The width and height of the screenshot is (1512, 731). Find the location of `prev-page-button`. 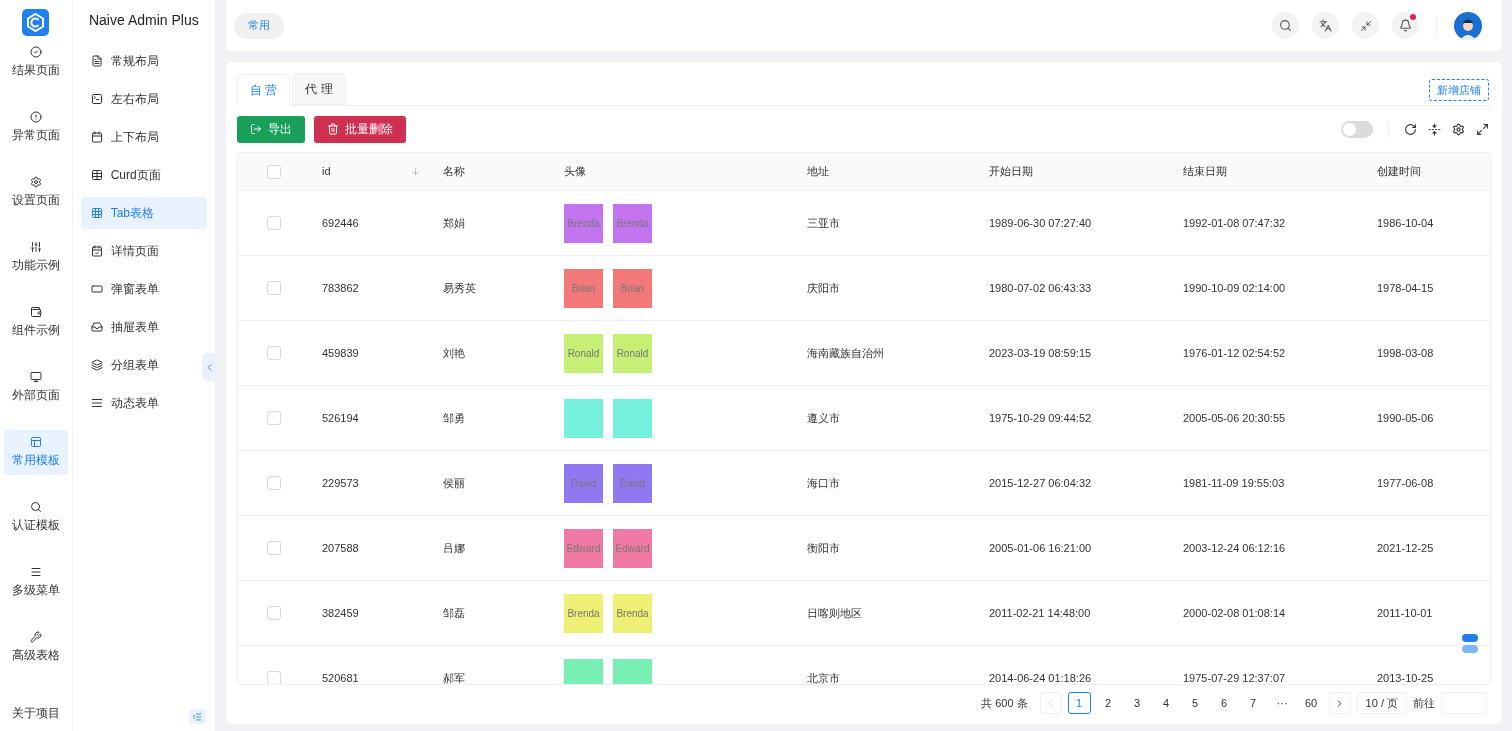

prev-page-button is located at coordinates (1050, 703).